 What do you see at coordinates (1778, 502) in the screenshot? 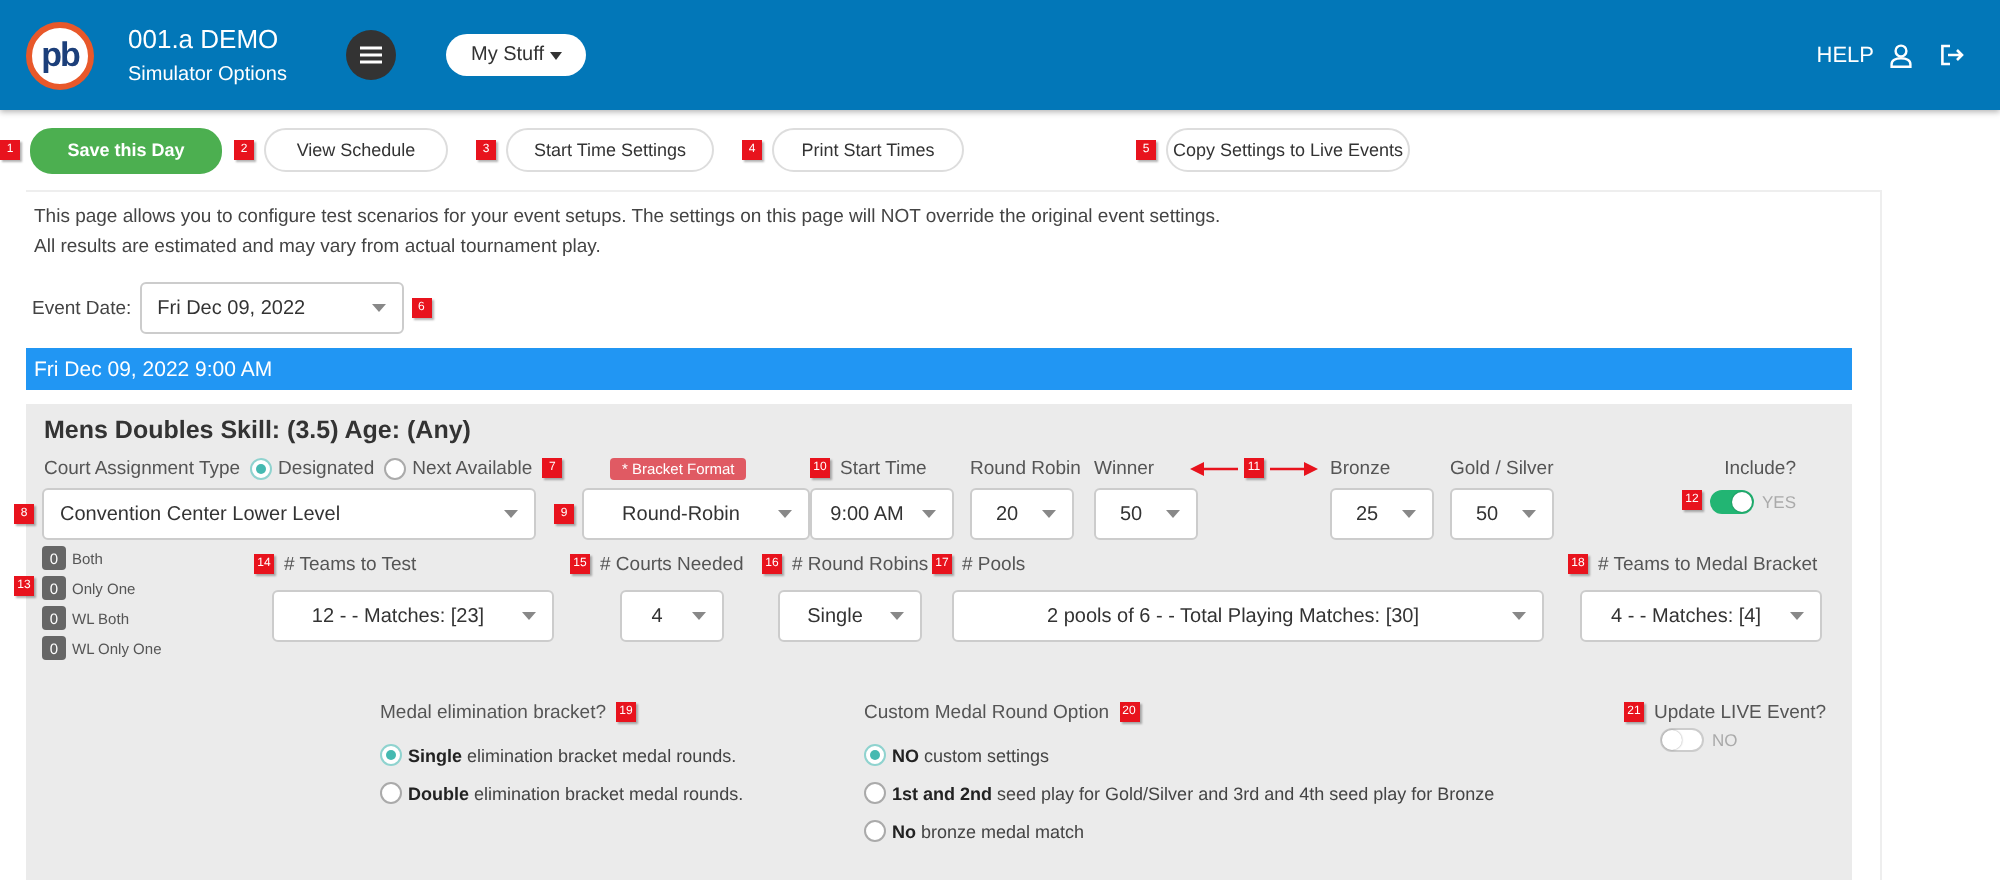
I see `toggle-state: YES` at bounding box center [1778, 502].